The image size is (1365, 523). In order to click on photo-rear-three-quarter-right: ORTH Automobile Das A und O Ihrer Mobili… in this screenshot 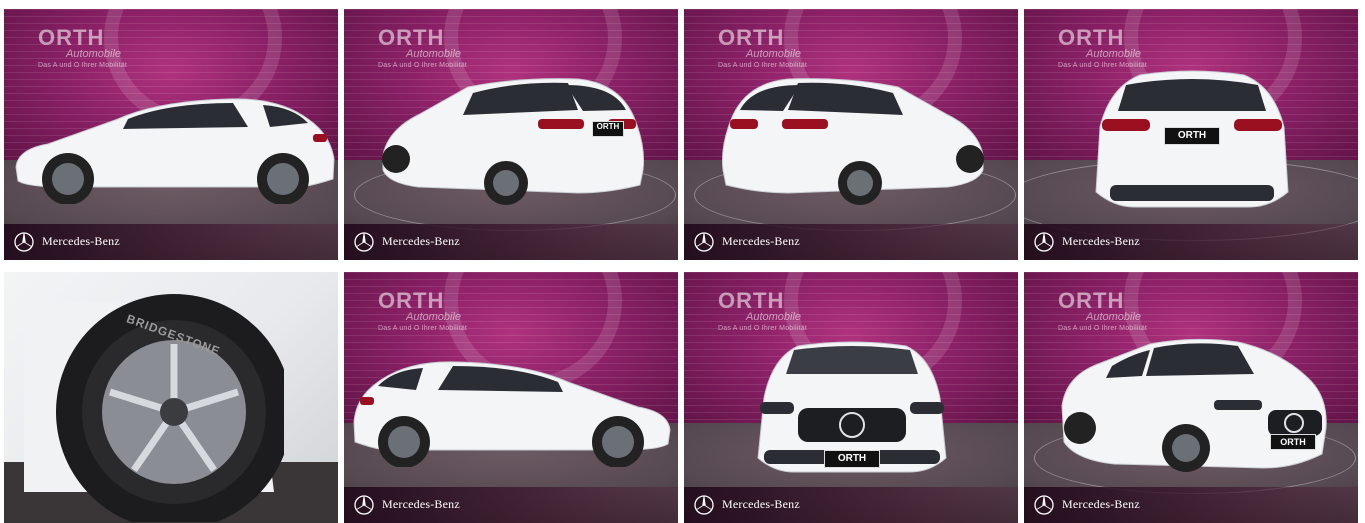, I will do `click(851, 134)`.